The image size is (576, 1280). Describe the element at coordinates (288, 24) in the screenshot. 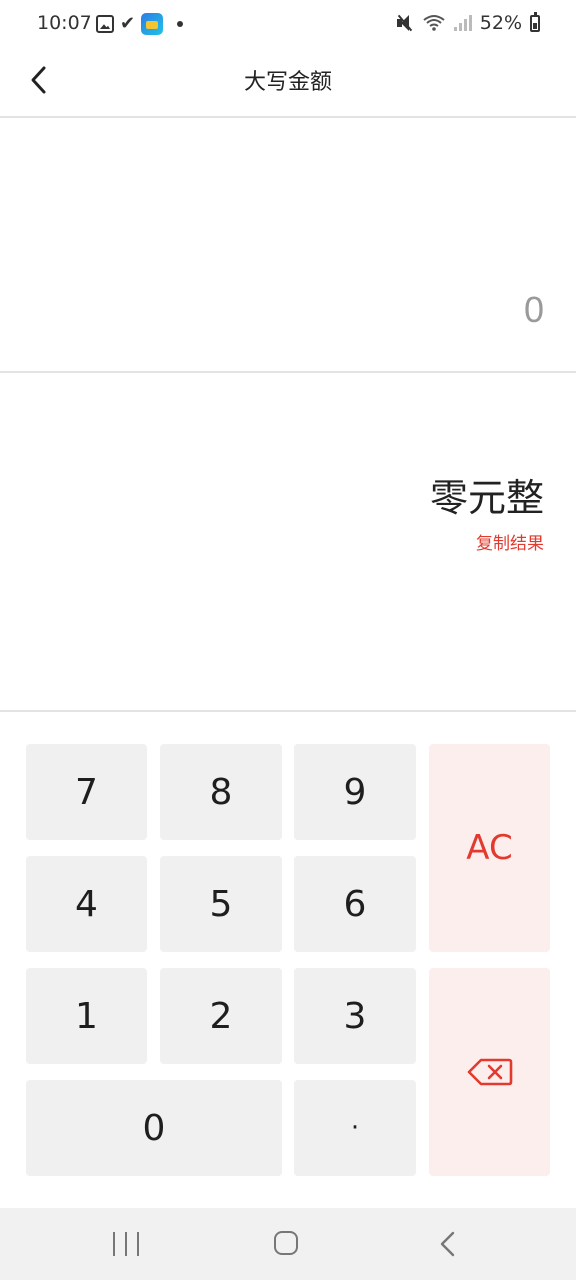

I see `status-bar: 10:07 ✔ 52%` at that location.